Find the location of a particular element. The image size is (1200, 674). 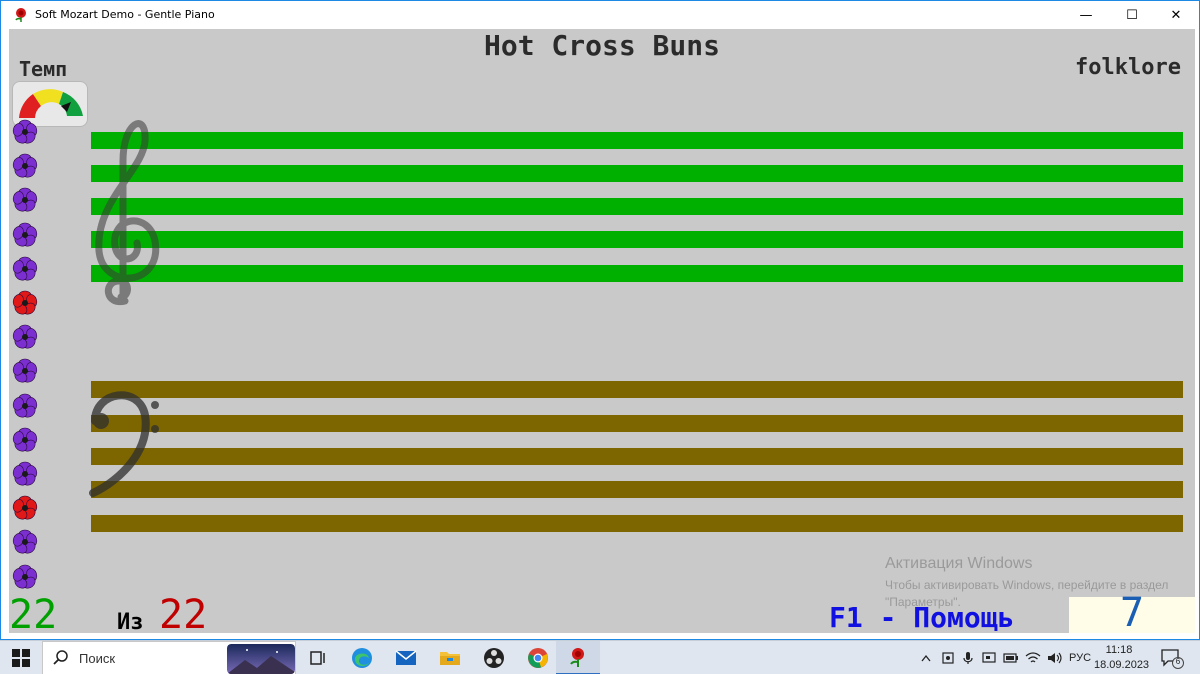

start-button is located at coordinates (21, 657).